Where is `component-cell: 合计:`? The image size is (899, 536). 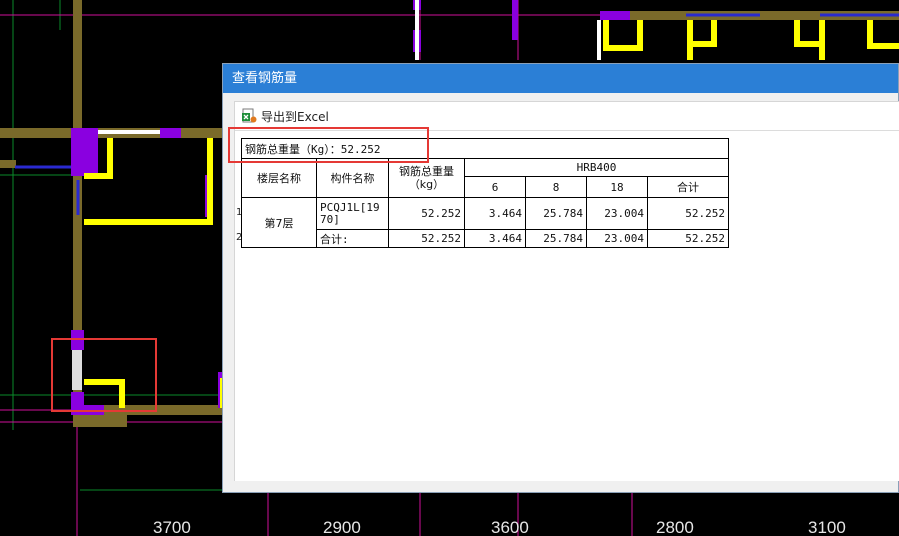 component-cell: 合计: is located at coordinates (352, 238).